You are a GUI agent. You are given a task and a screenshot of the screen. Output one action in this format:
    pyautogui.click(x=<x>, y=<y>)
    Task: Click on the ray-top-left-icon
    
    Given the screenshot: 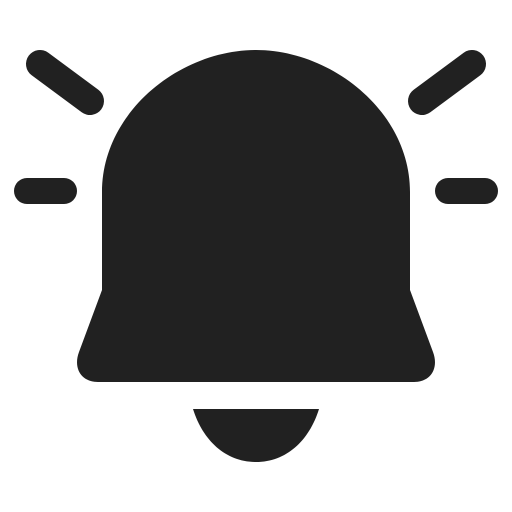 What is the action you would take?
    pyautogui.click(x=65, y=82)
    